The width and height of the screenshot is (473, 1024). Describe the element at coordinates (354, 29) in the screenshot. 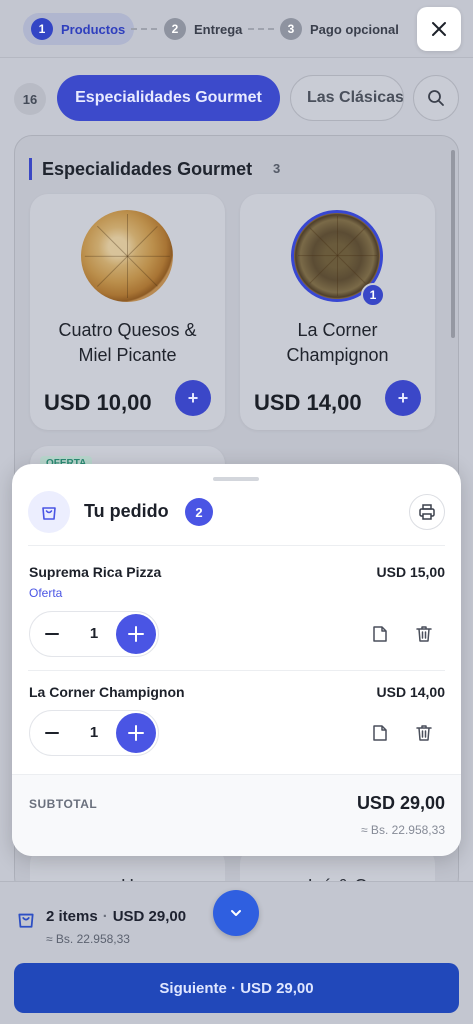

I see `step-label: Pago opcional` at that location.